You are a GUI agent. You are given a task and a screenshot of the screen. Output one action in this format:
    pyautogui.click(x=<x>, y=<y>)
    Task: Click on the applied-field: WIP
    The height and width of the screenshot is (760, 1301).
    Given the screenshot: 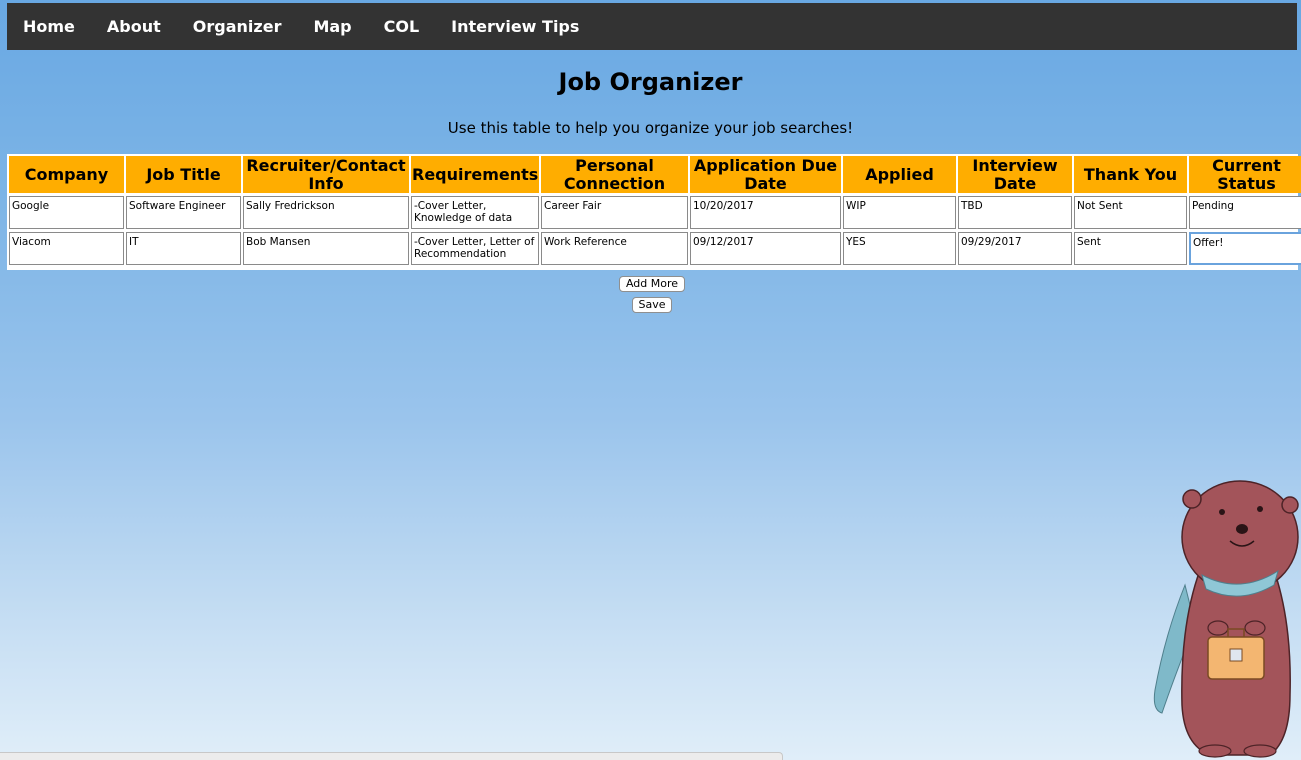 What is the action you would take?
    pyautogui.click(x=899, y=212)
    